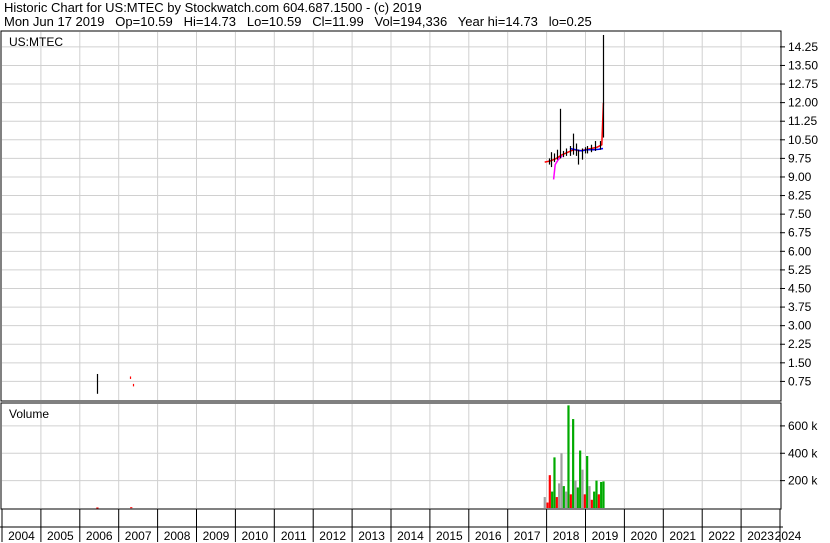 This screenshot has width=830, height=543. What do you see at coordinates (800, 196) in the screenshot?
I see `price-tick-label: 8.25` at bounding box center [800, 196].